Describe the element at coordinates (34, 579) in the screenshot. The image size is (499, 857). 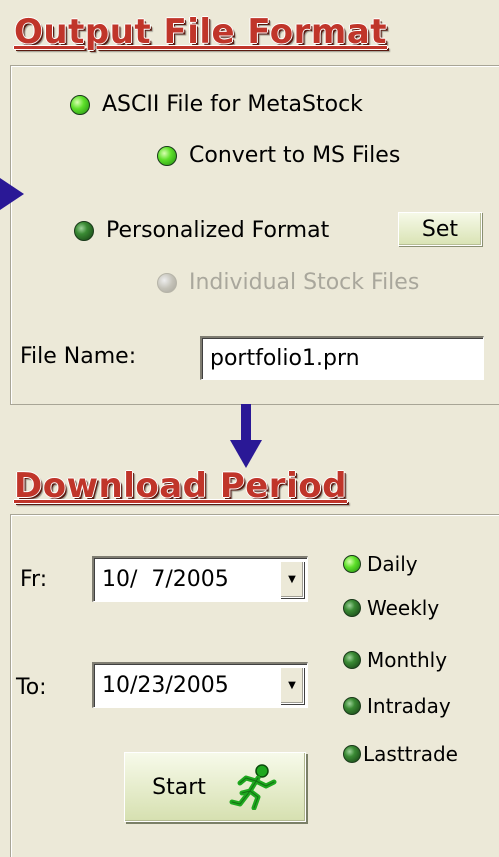
I see `from-label: Fr:` at that location.